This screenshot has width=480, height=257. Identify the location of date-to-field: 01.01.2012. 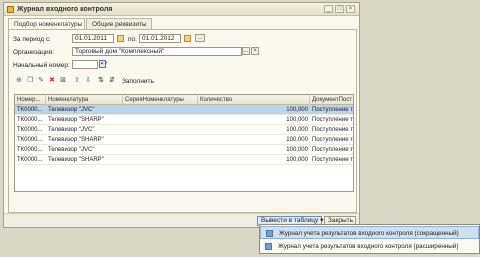
(160, 38).